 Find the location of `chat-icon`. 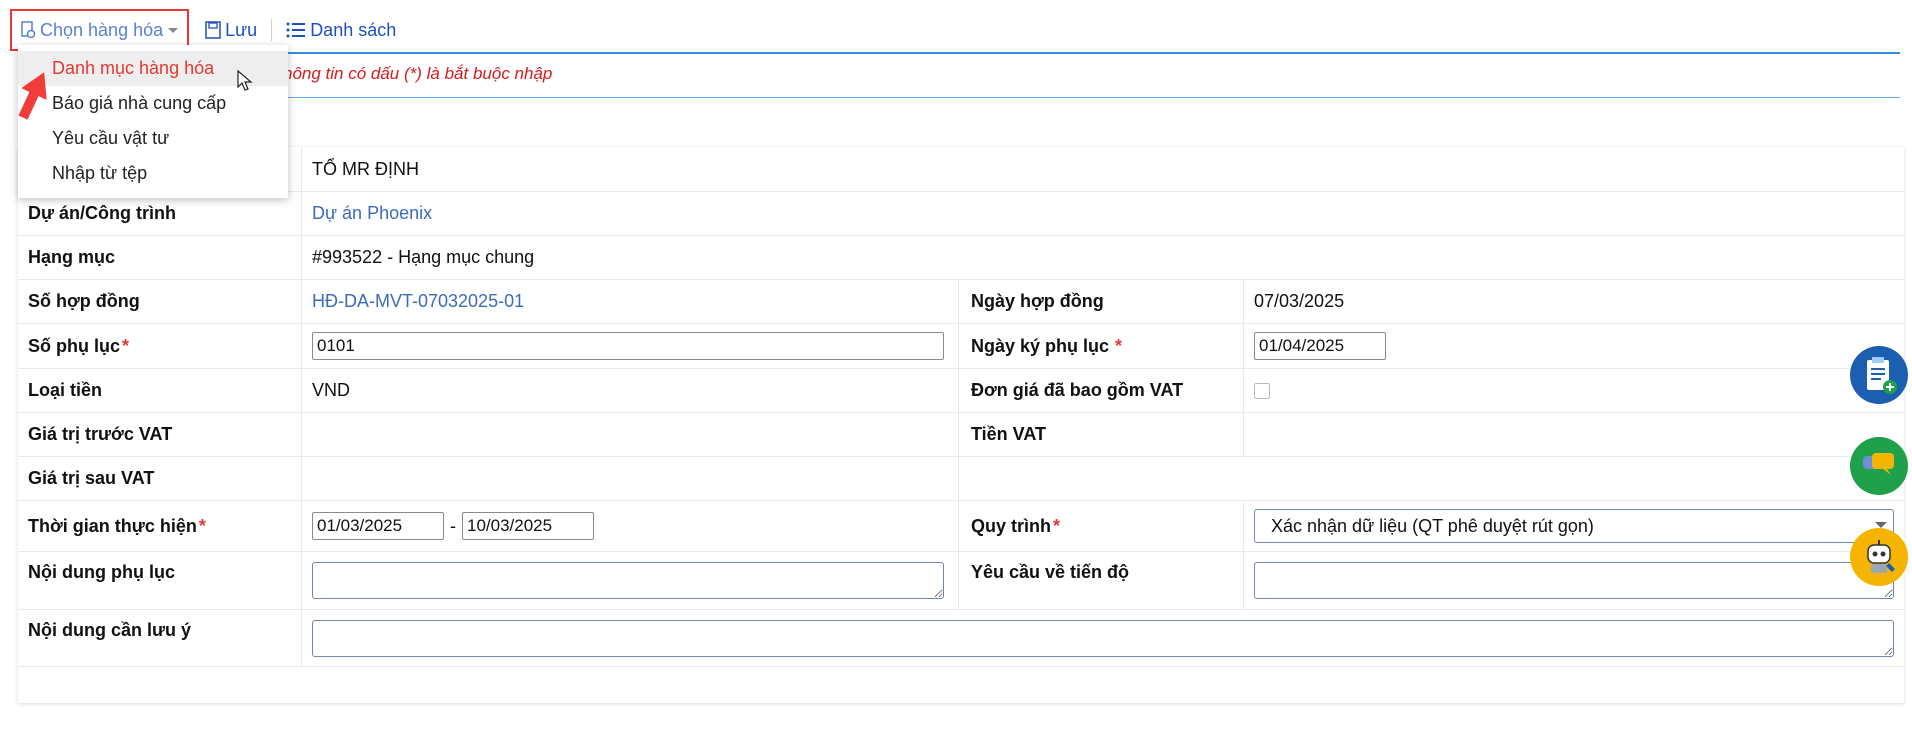

chat-icon is located at coordinates (1878, 464).